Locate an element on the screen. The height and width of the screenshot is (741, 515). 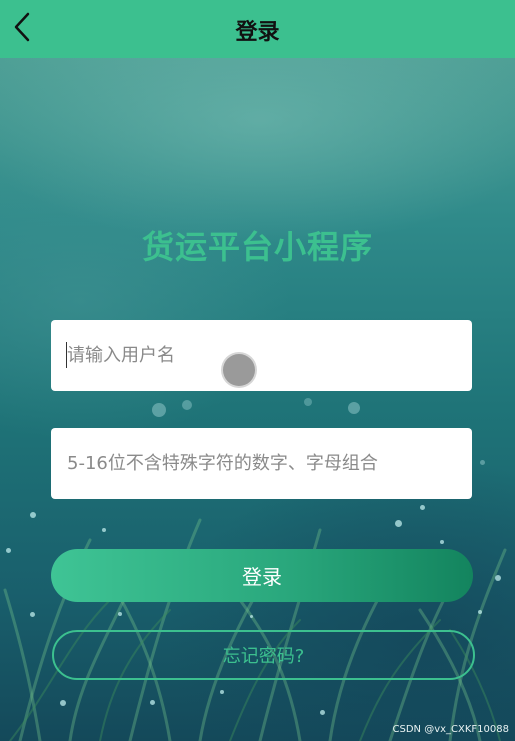
username-input is located at coordinates (261, 355).